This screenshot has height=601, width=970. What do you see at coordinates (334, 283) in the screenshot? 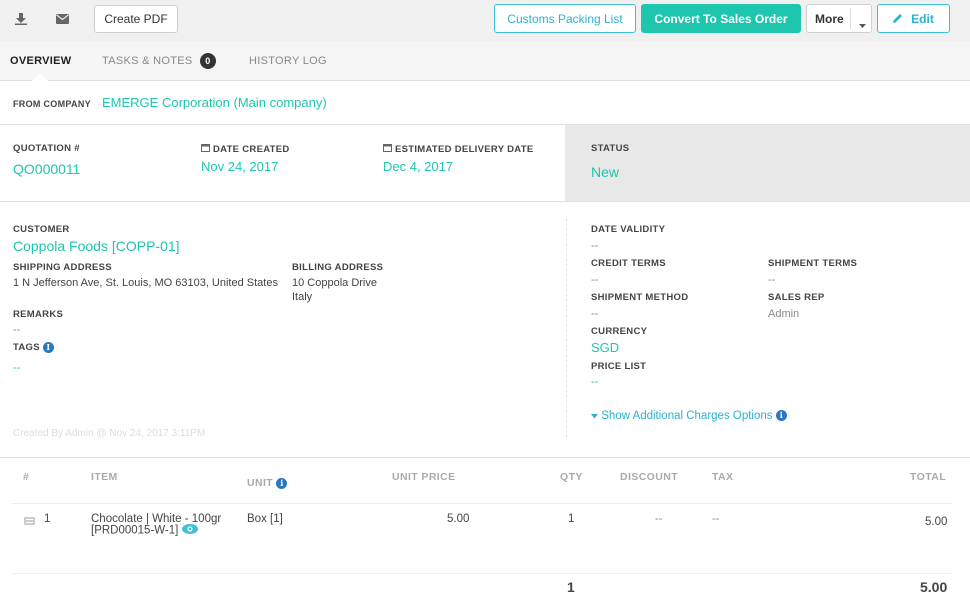
I see `billing-address-line1: 10 Coppola Drive` at bounding box center [334, 283].